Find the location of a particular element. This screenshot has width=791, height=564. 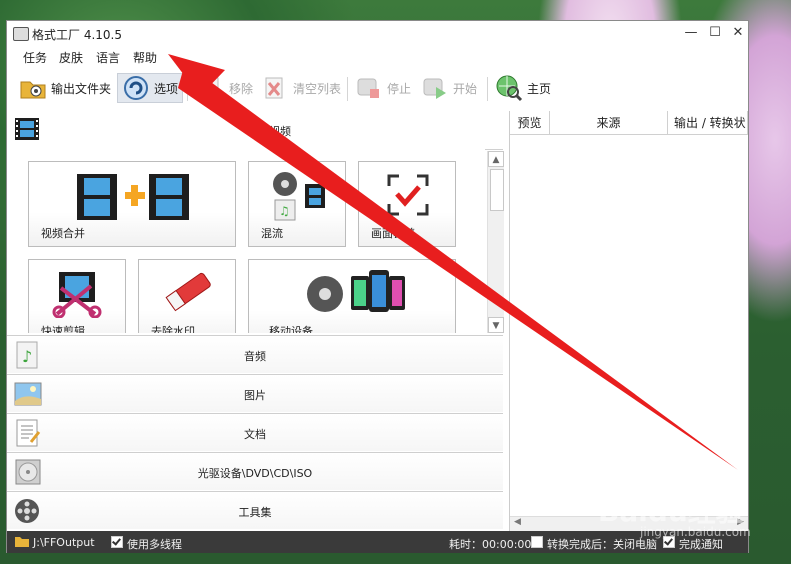

crop-icon is located at coordinates (408, 195).